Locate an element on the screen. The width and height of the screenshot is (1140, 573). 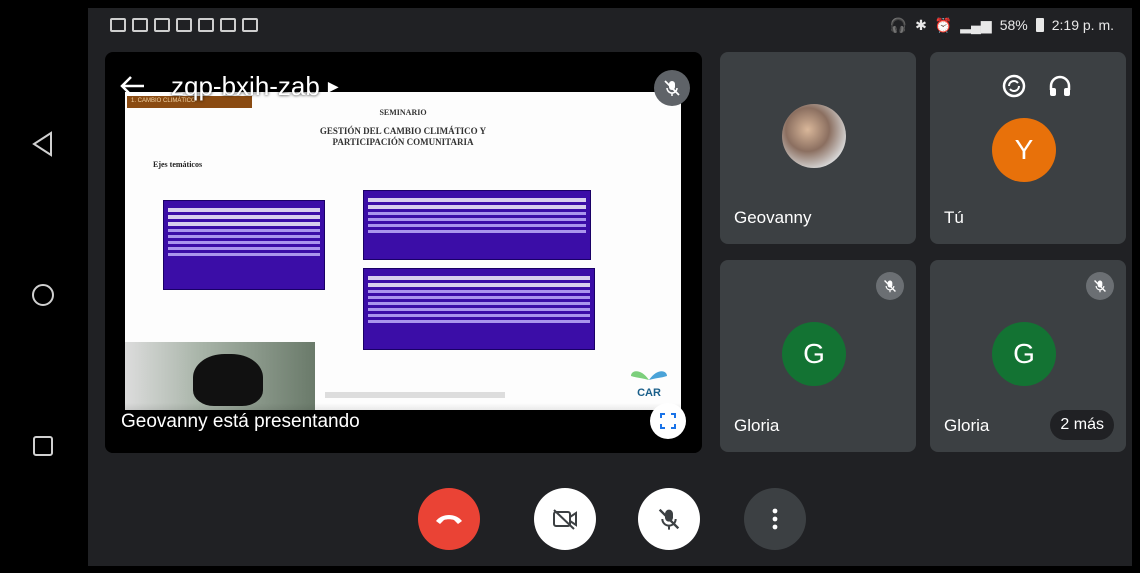
headphones-icon is located at coordinates (1060, 85).